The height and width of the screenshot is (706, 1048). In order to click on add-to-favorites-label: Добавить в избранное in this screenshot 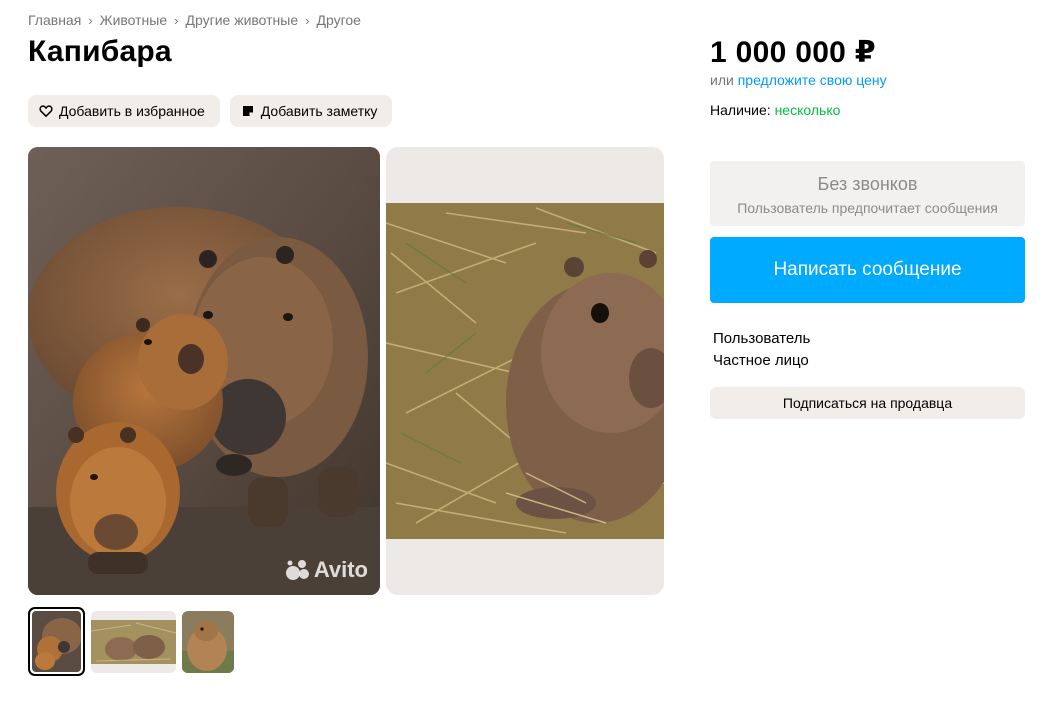, I will do `click(132, 111)`.